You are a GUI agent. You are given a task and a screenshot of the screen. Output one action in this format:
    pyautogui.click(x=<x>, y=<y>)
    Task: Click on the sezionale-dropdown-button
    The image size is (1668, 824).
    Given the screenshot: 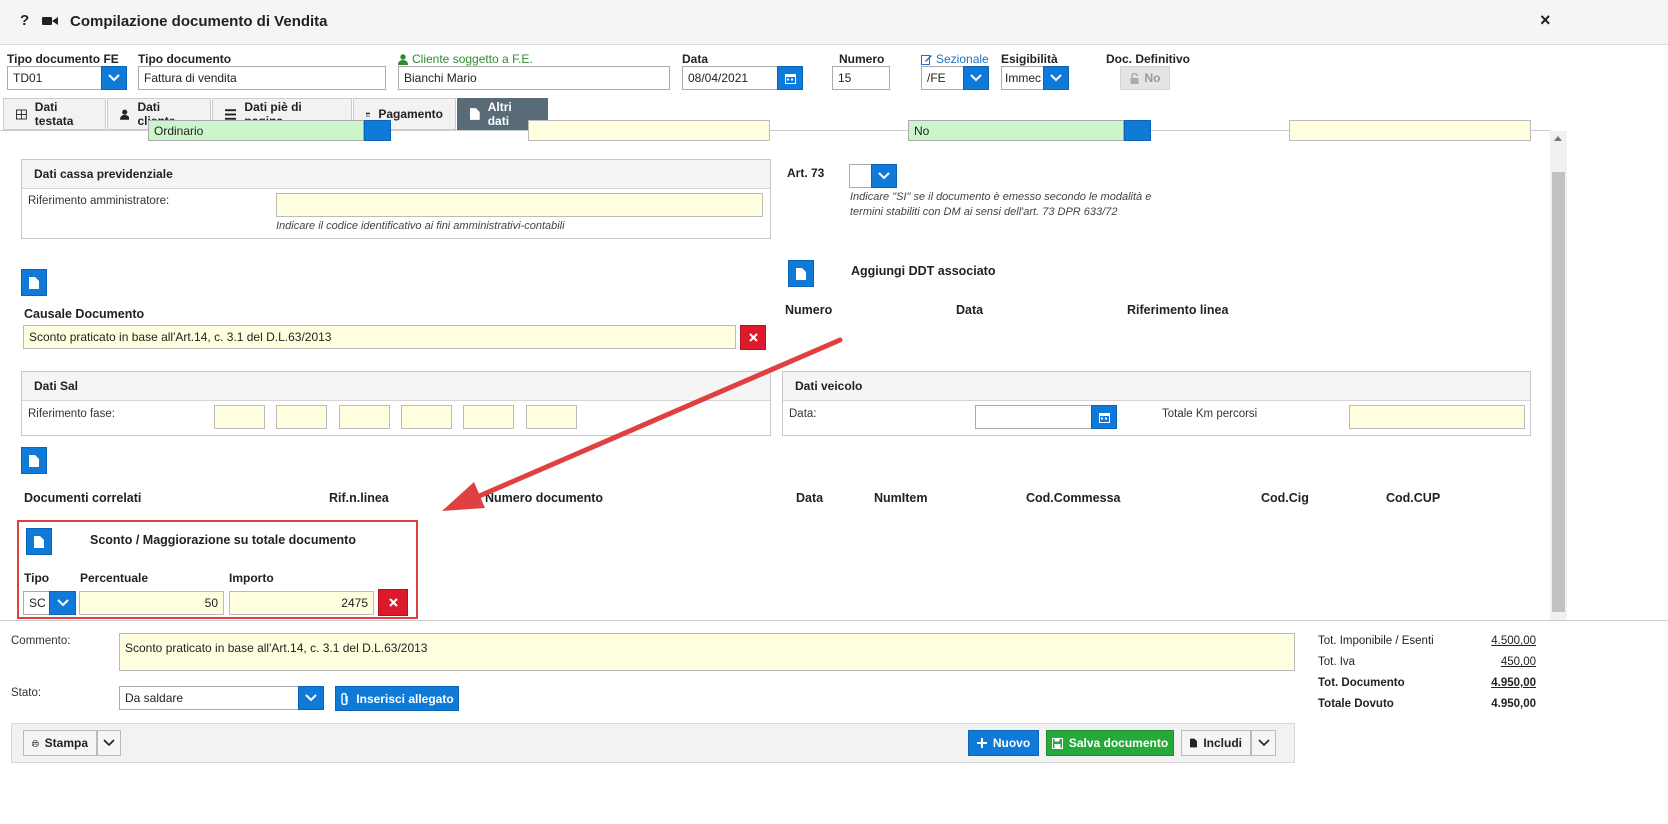 What is the action you would take?
    pyautogui.click(x=976, y=78)
    